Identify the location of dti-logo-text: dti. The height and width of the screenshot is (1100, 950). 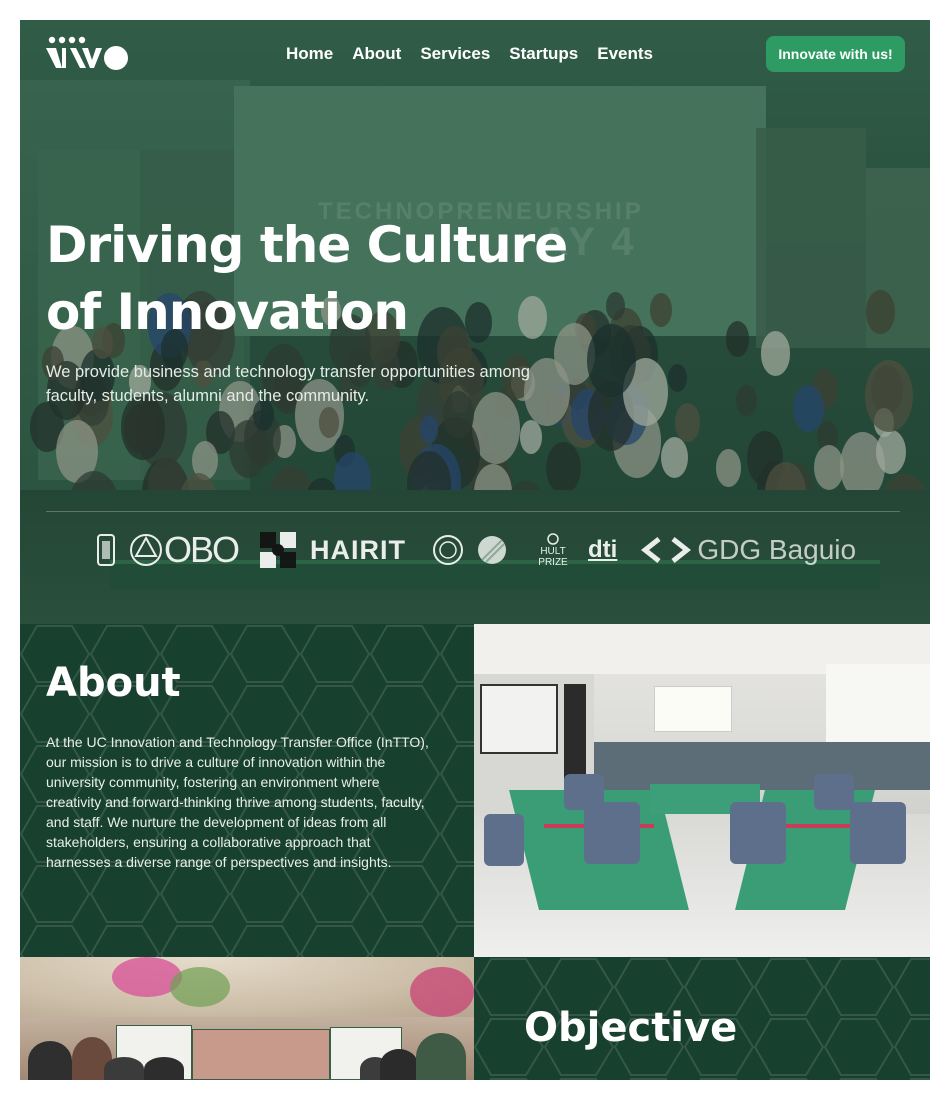
(603, 549).